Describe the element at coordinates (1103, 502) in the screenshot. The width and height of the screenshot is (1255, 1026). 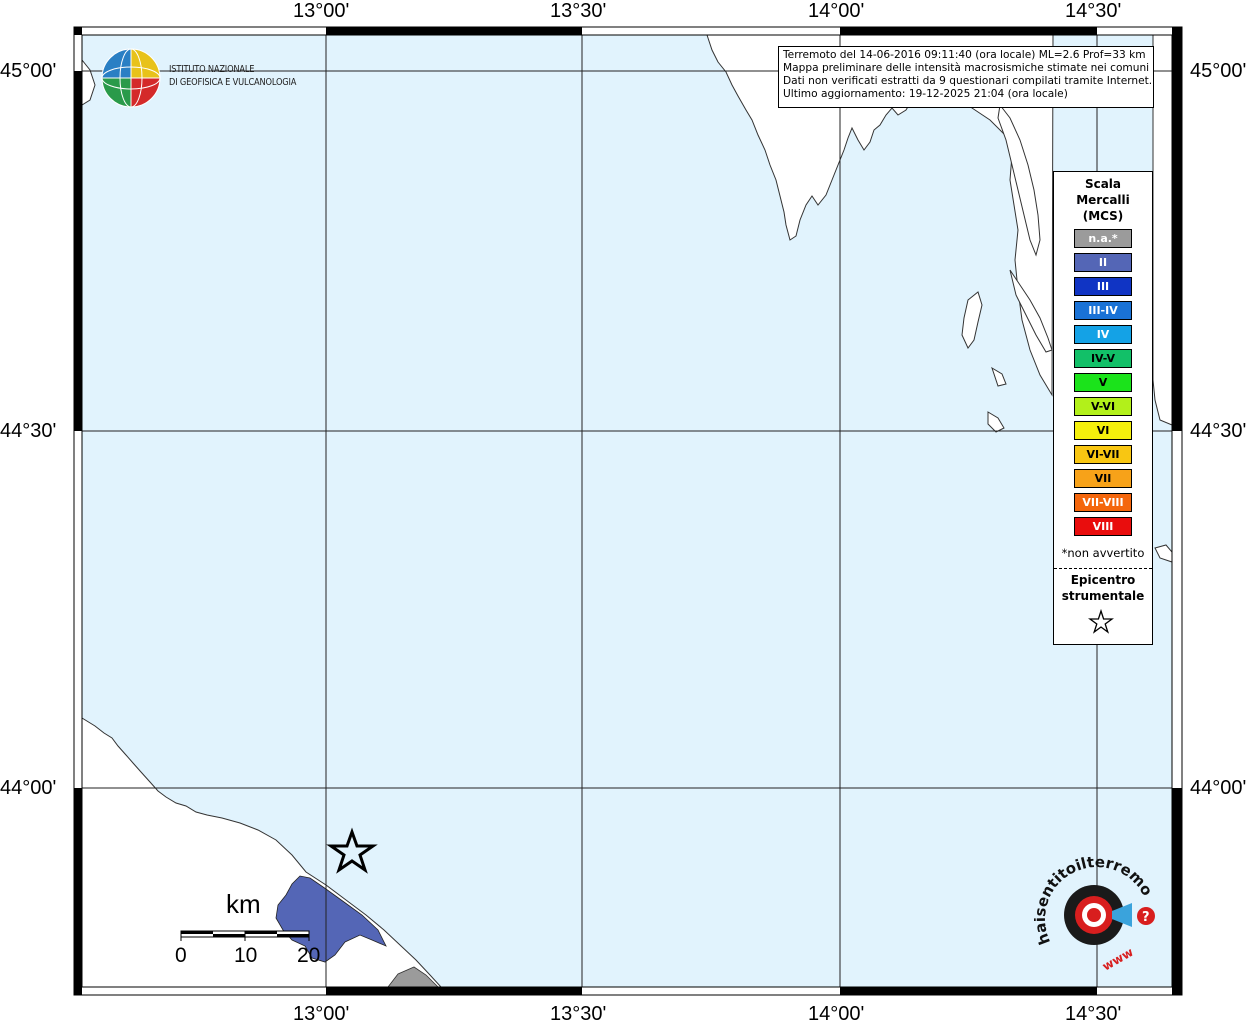
I see `legend-swatch-vii-viii: VII-VIII` at that location.